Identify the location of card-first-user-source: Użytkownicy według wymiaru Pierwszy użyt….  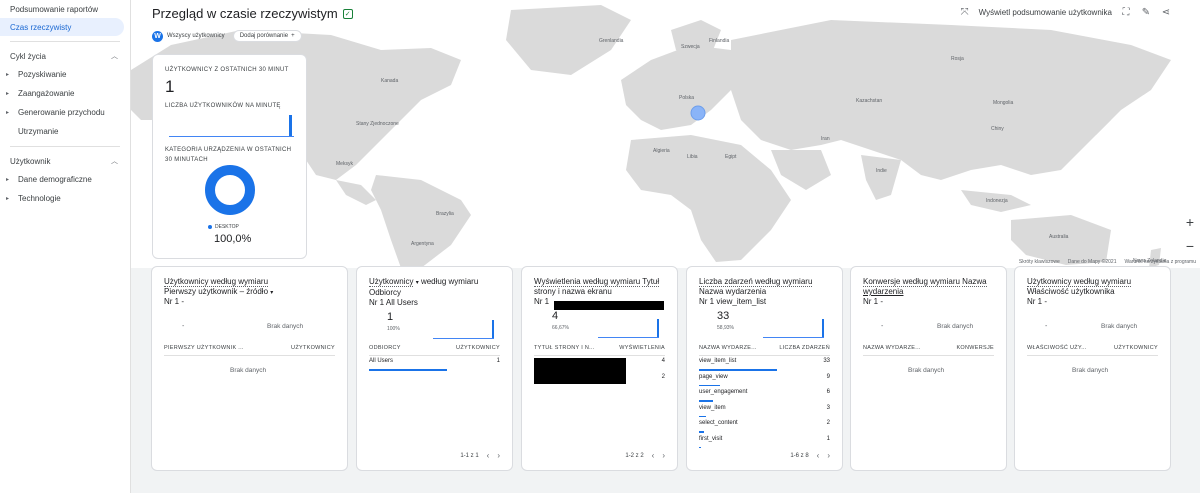
(249, 368).